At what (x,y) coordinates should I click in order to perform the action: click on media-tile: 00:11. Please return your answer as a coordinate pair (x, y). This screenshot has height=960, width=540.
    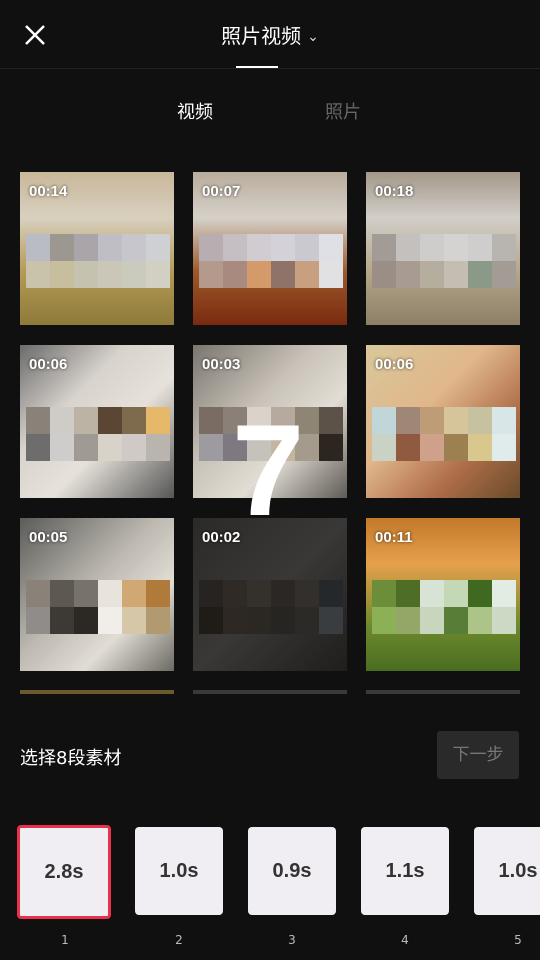
    Looking at the image, I should click on (443, 594).